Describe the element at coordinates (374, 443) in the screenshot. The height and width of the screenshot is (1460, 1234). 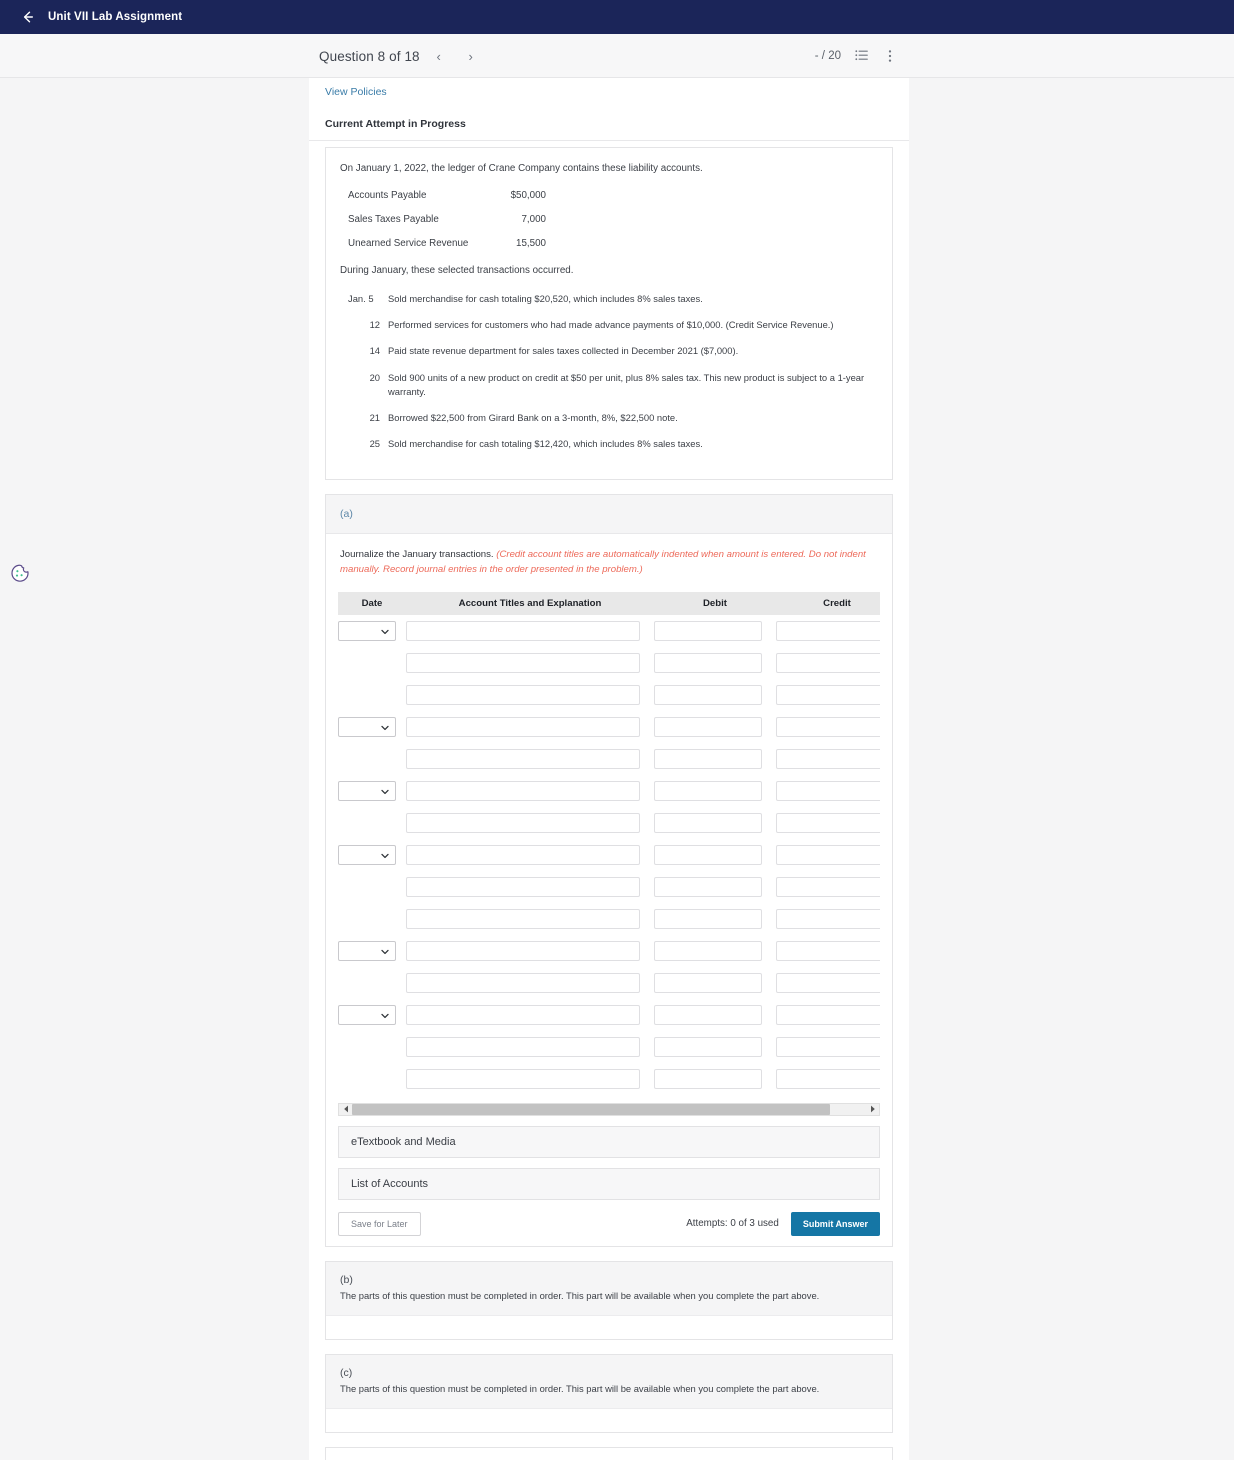
I see `transaction-date: 25` at that location.